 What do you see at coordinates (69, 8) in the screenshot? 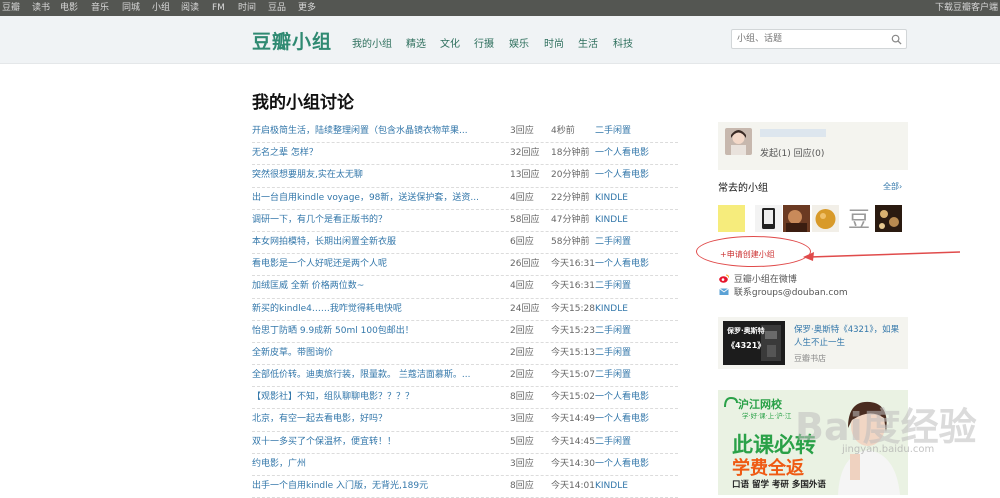
I see `global-nav-item-movie: 电影` at bounding box center [69, 8].